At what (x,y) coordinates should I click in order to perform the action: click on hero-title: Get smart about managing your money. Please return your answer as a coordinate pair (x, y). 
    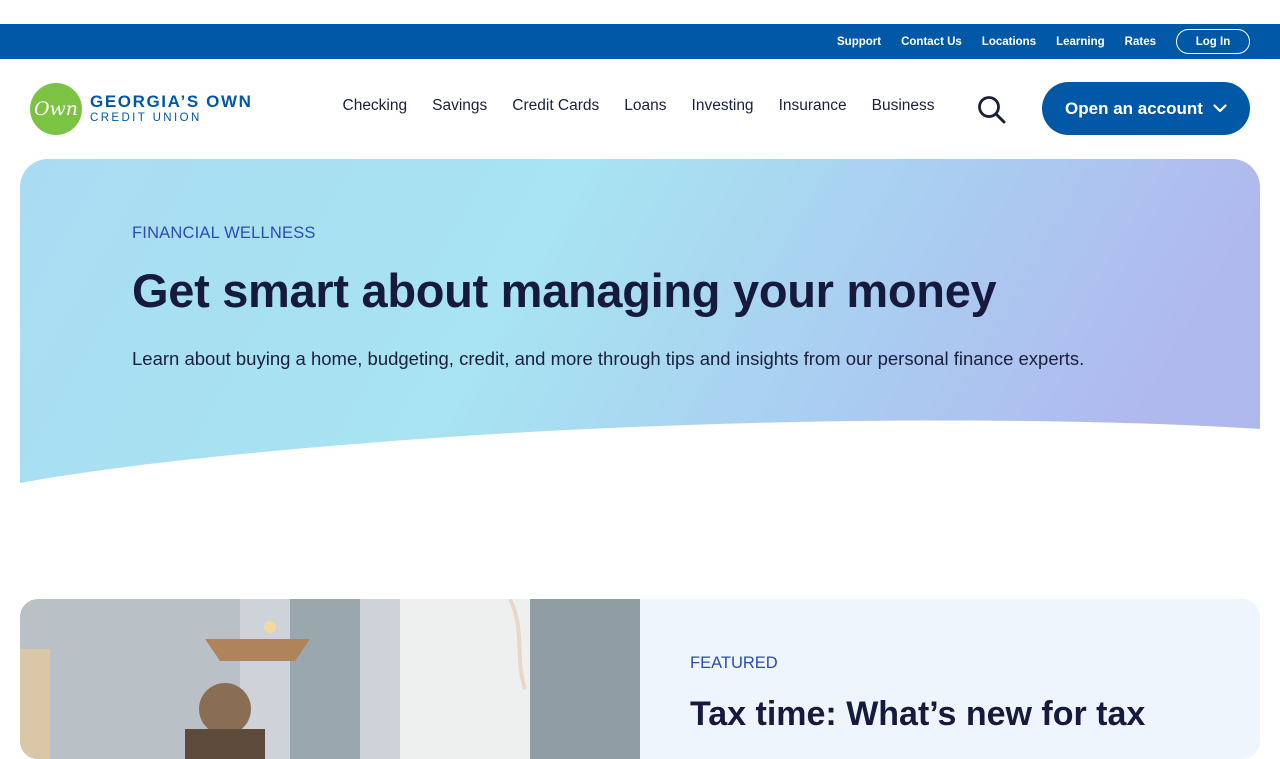
    Looking at the image, I should click on (564, 290).